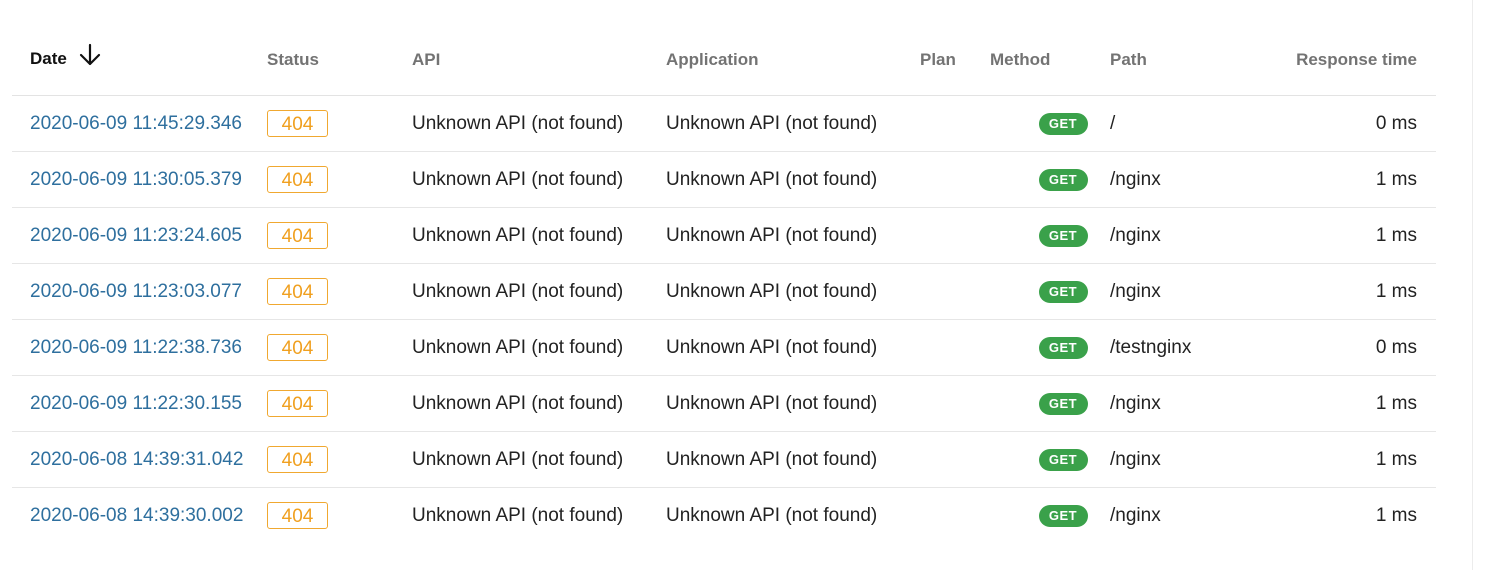 The height and width of the screenshot is (570, 1491). Describe the element at coordinates (955, 60) in the screenshot. I see `column-header-plan: Plan` at that location.